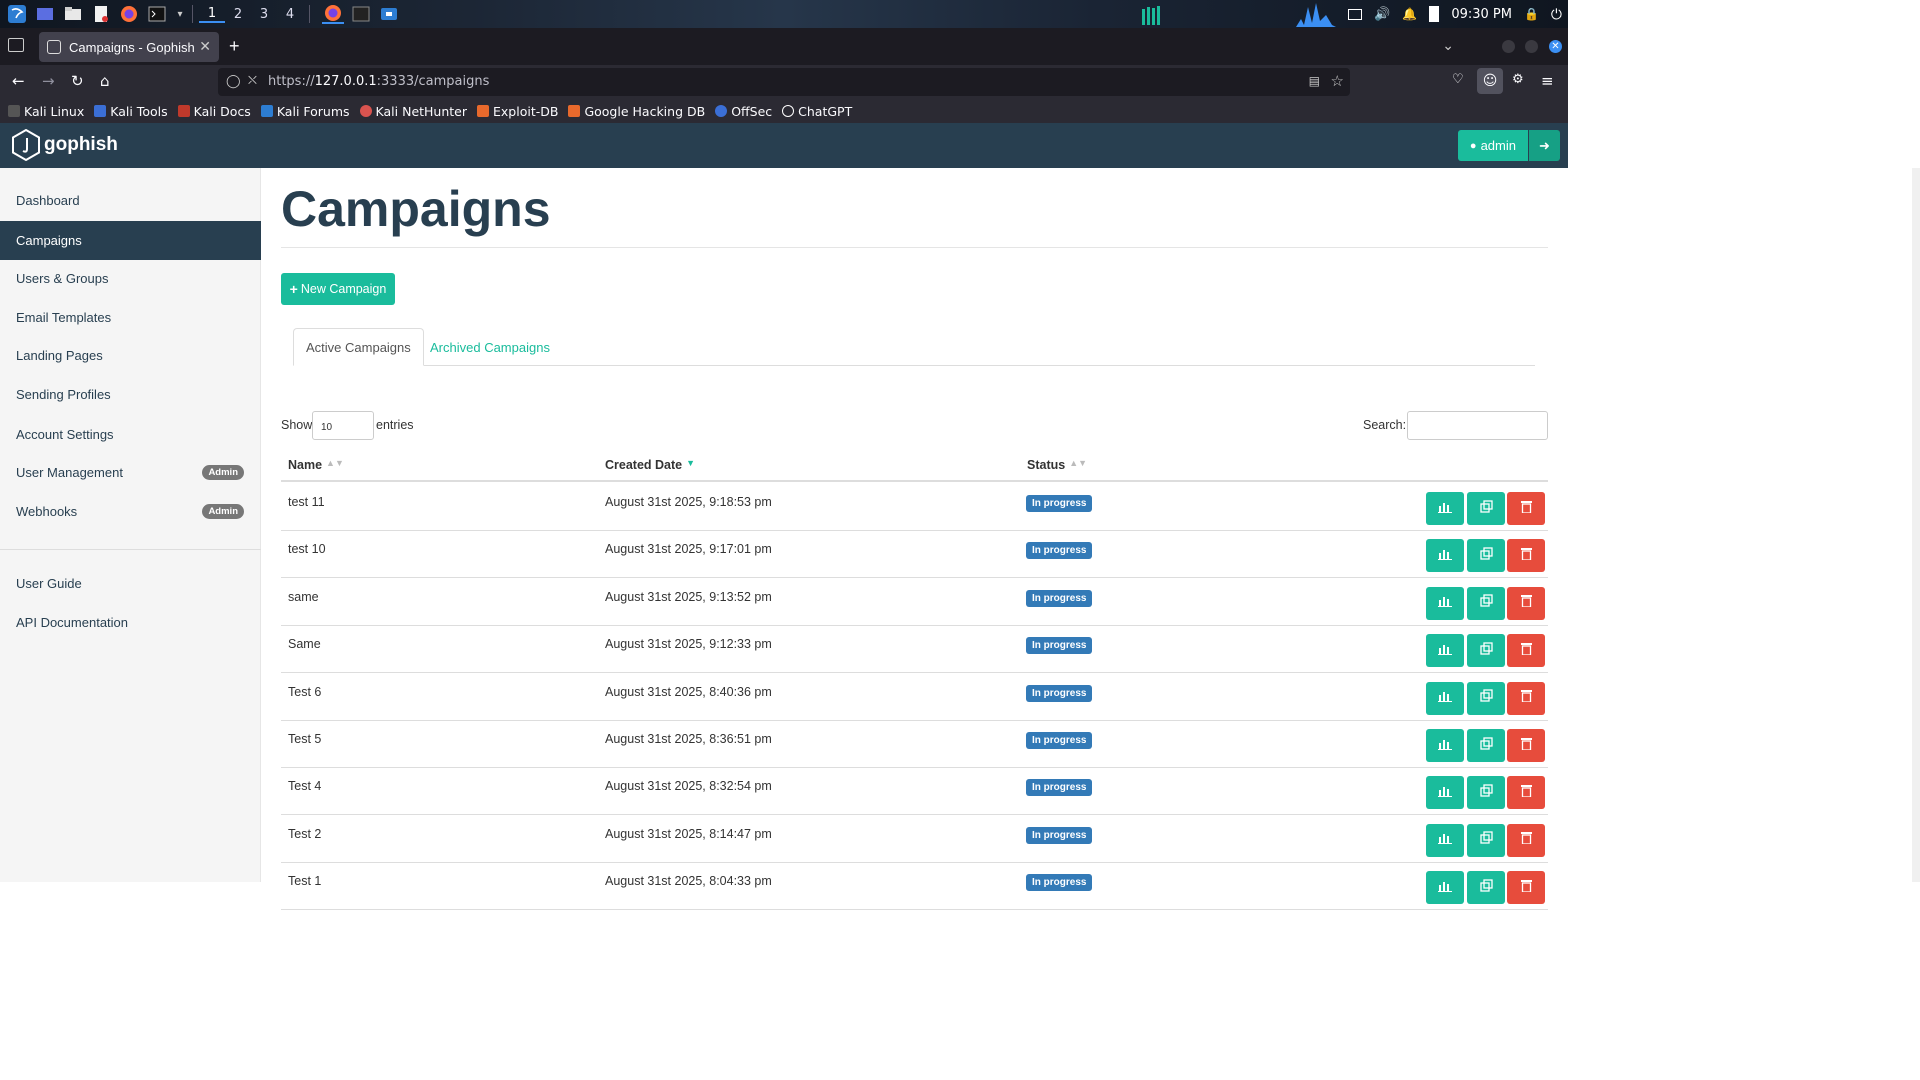 Image resolution: width=1920 pixels, height=1080 pixels. What do you see at coordinates (101, 14) in the screenshot?
I see `text-editor-icon` at bounding box center [101, 14].